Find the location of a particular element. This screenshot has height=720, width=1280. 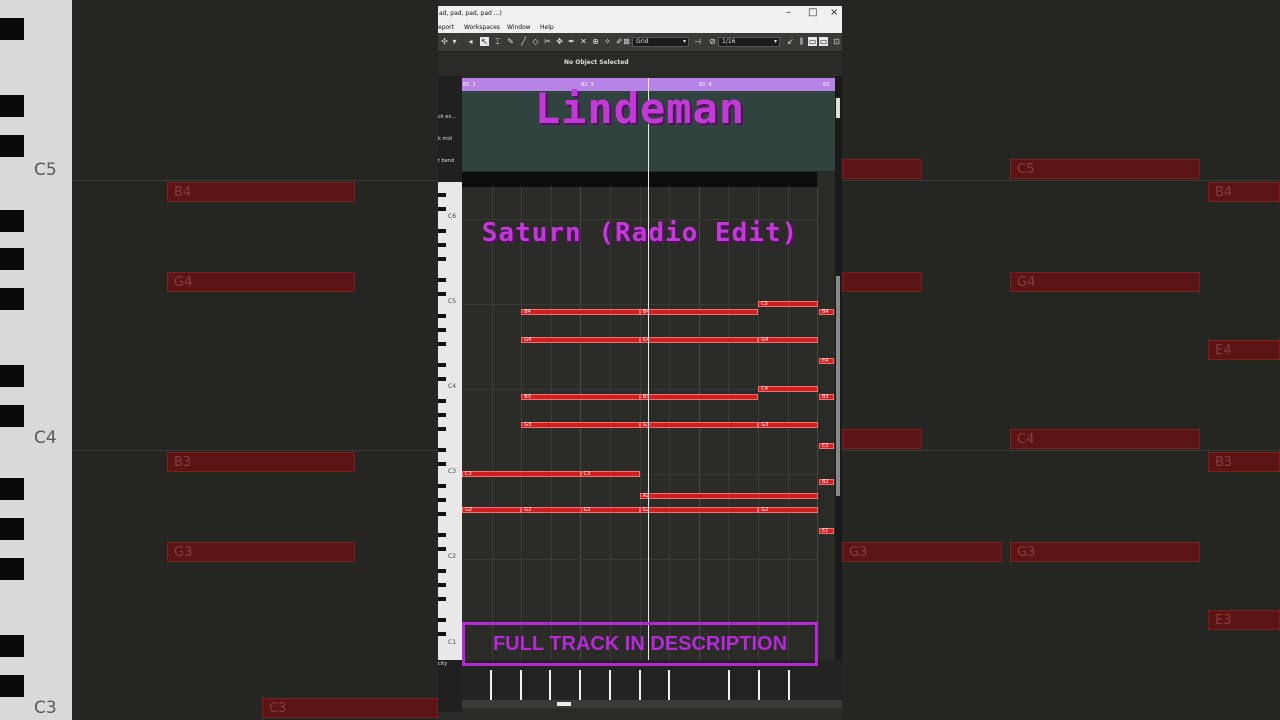

vertical-scrollbar is located at coordinates (838, 388).